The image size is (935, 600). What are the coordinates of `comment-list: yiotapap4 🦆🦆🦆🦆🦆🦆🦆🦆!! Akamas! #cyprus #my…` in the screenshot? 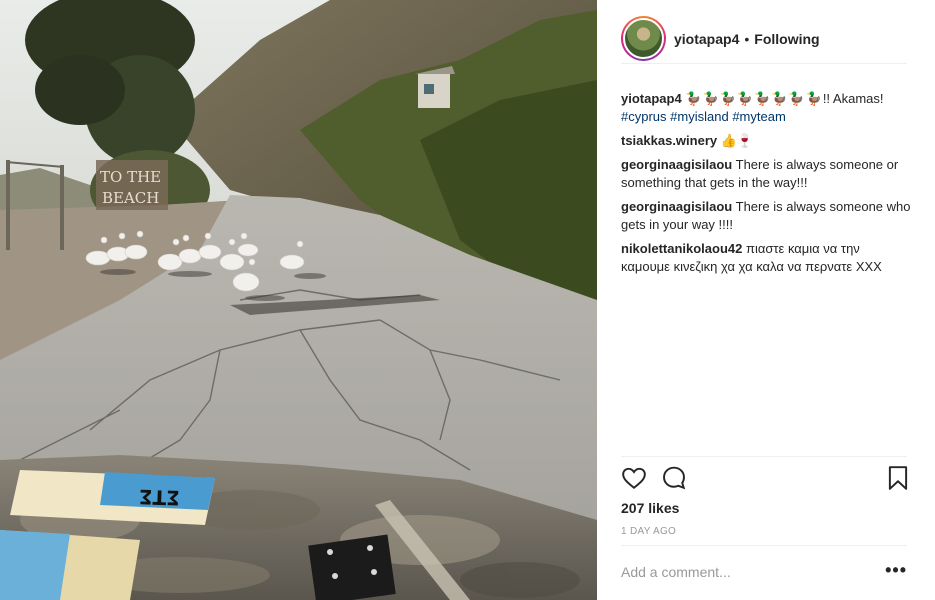 It's located at (766, 186).